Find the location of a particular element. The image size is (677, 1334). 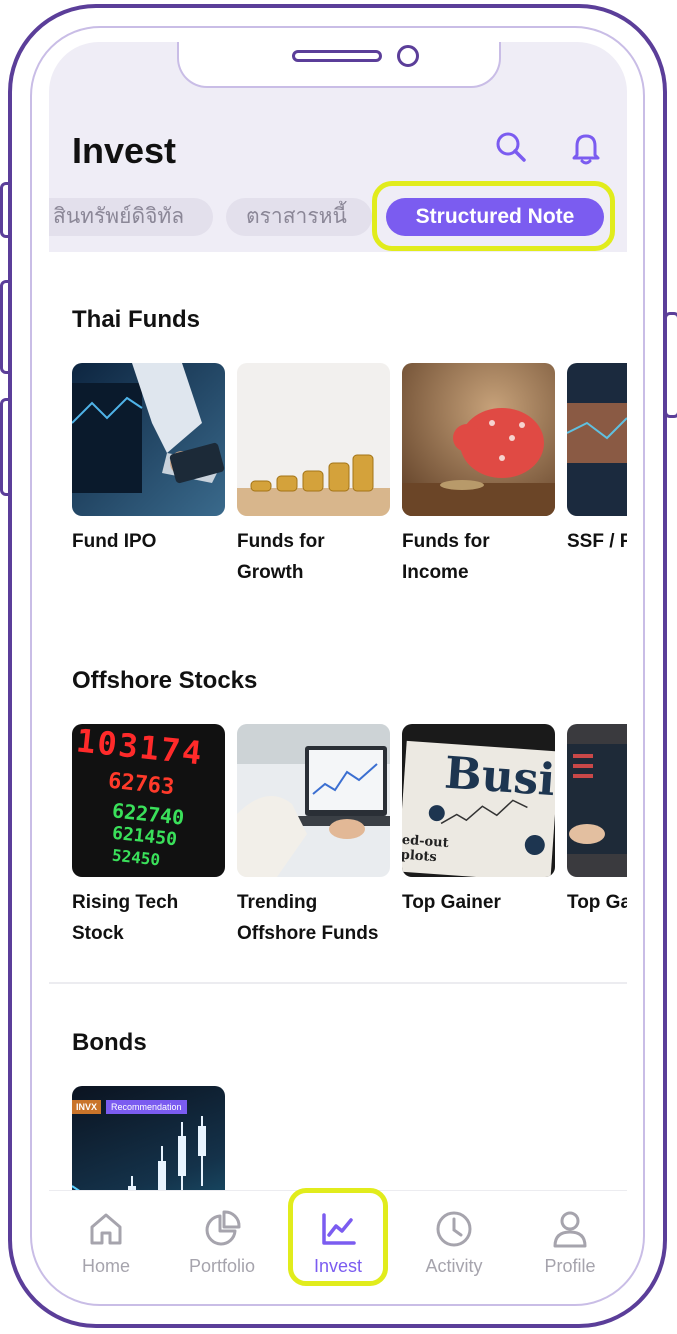

card-label: Funds for Income is located at coordinates (478, 557).